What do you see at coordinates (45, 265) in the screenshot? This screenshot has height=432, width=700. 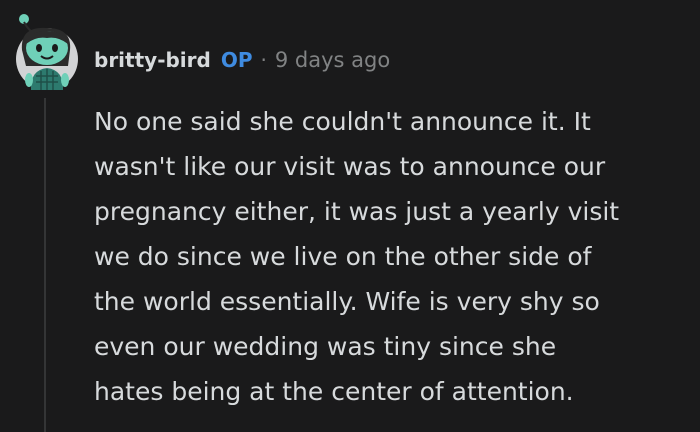 I see `thread-collapse-line` at bounding box center [45, 265].